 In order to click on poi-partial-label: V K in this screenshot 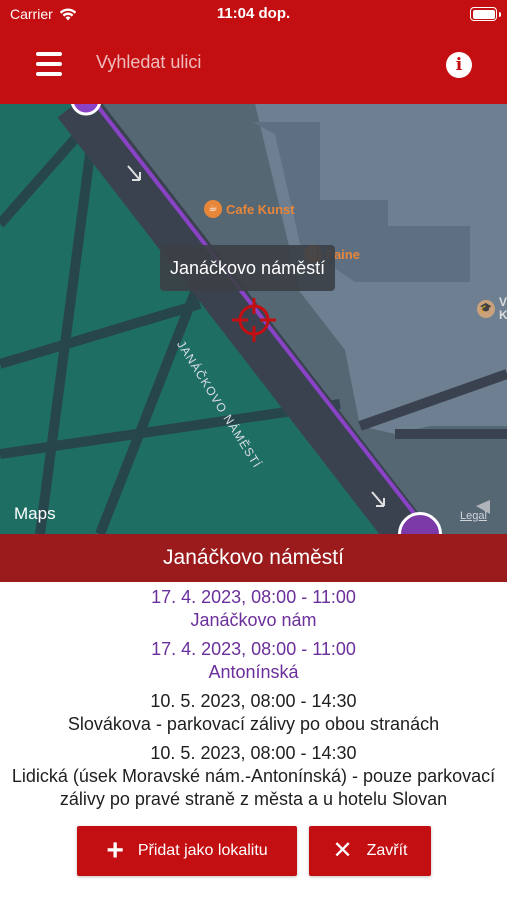, I will do `click(503, 308)`.